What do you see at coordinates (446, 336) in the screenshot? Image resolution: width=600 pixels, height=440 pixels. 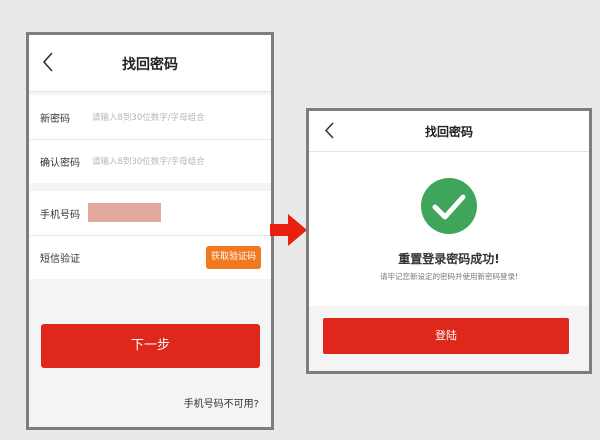 I see `login-button: 登陆` at bounding box center [446, 336].